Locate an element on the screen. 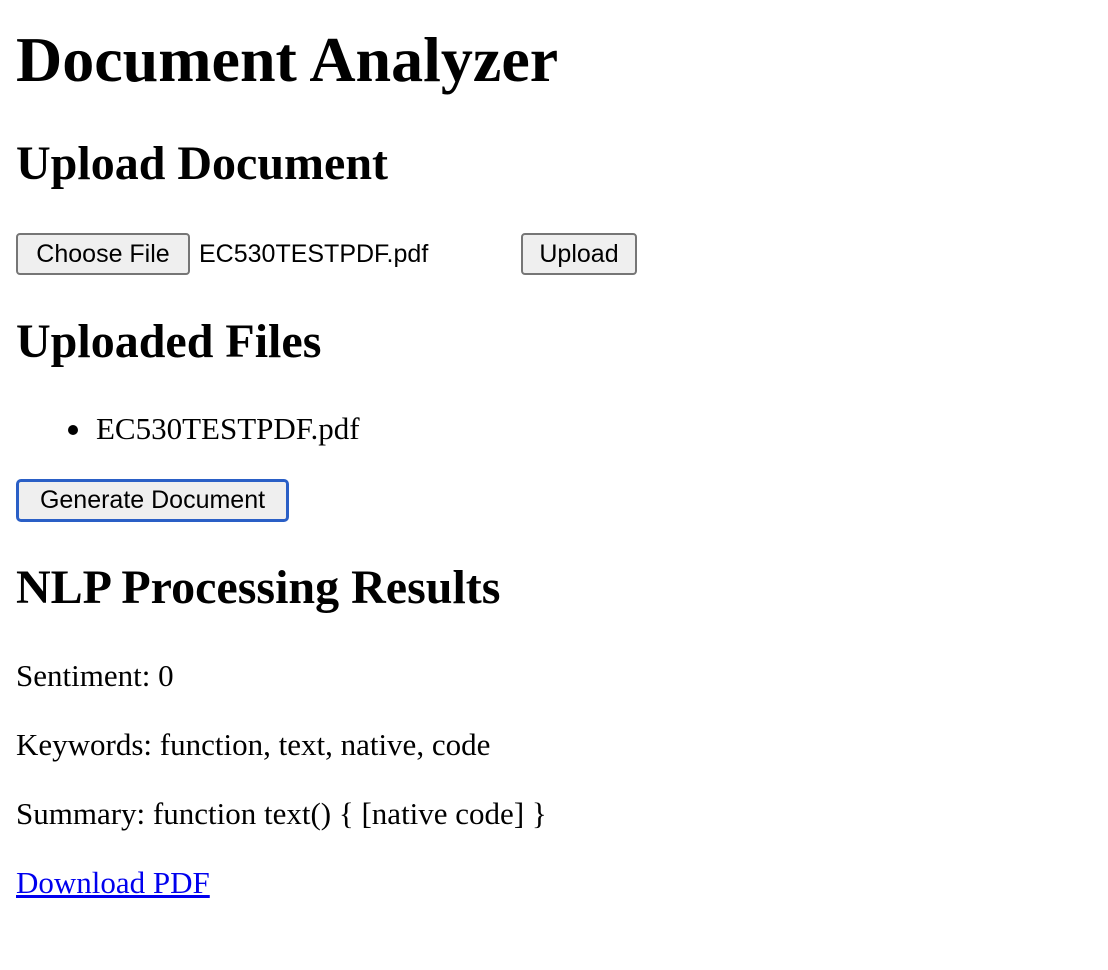  nlp-results-heading: NLP Processing Results is located at coordinates (258, 587).